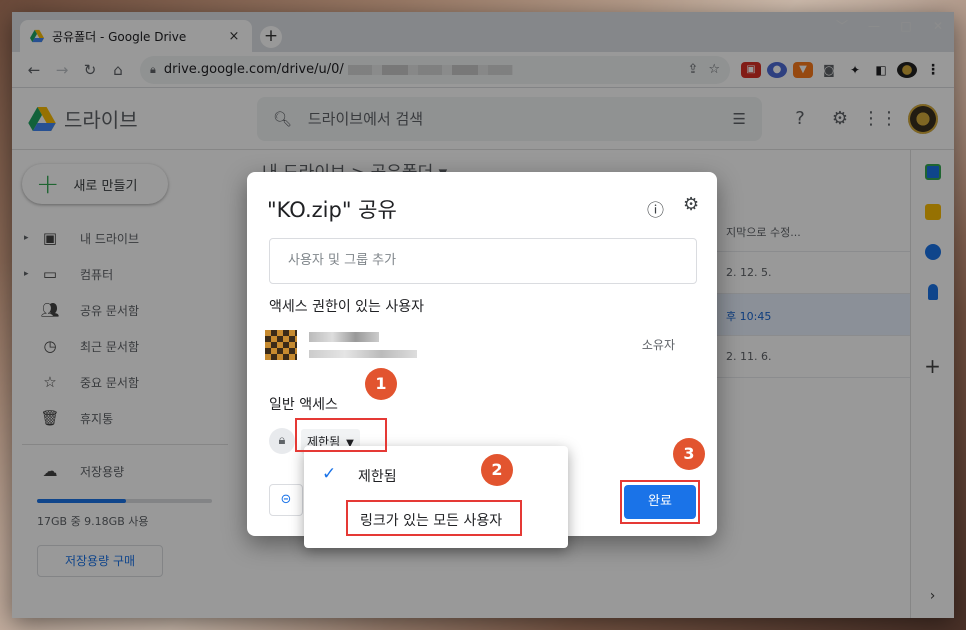 This screenshot has height=630, width=966. What do you see at coordinates (282, 441) in the screenshot?
I see `lock-icon: 🔒︎` at bounding box center [282, 441].